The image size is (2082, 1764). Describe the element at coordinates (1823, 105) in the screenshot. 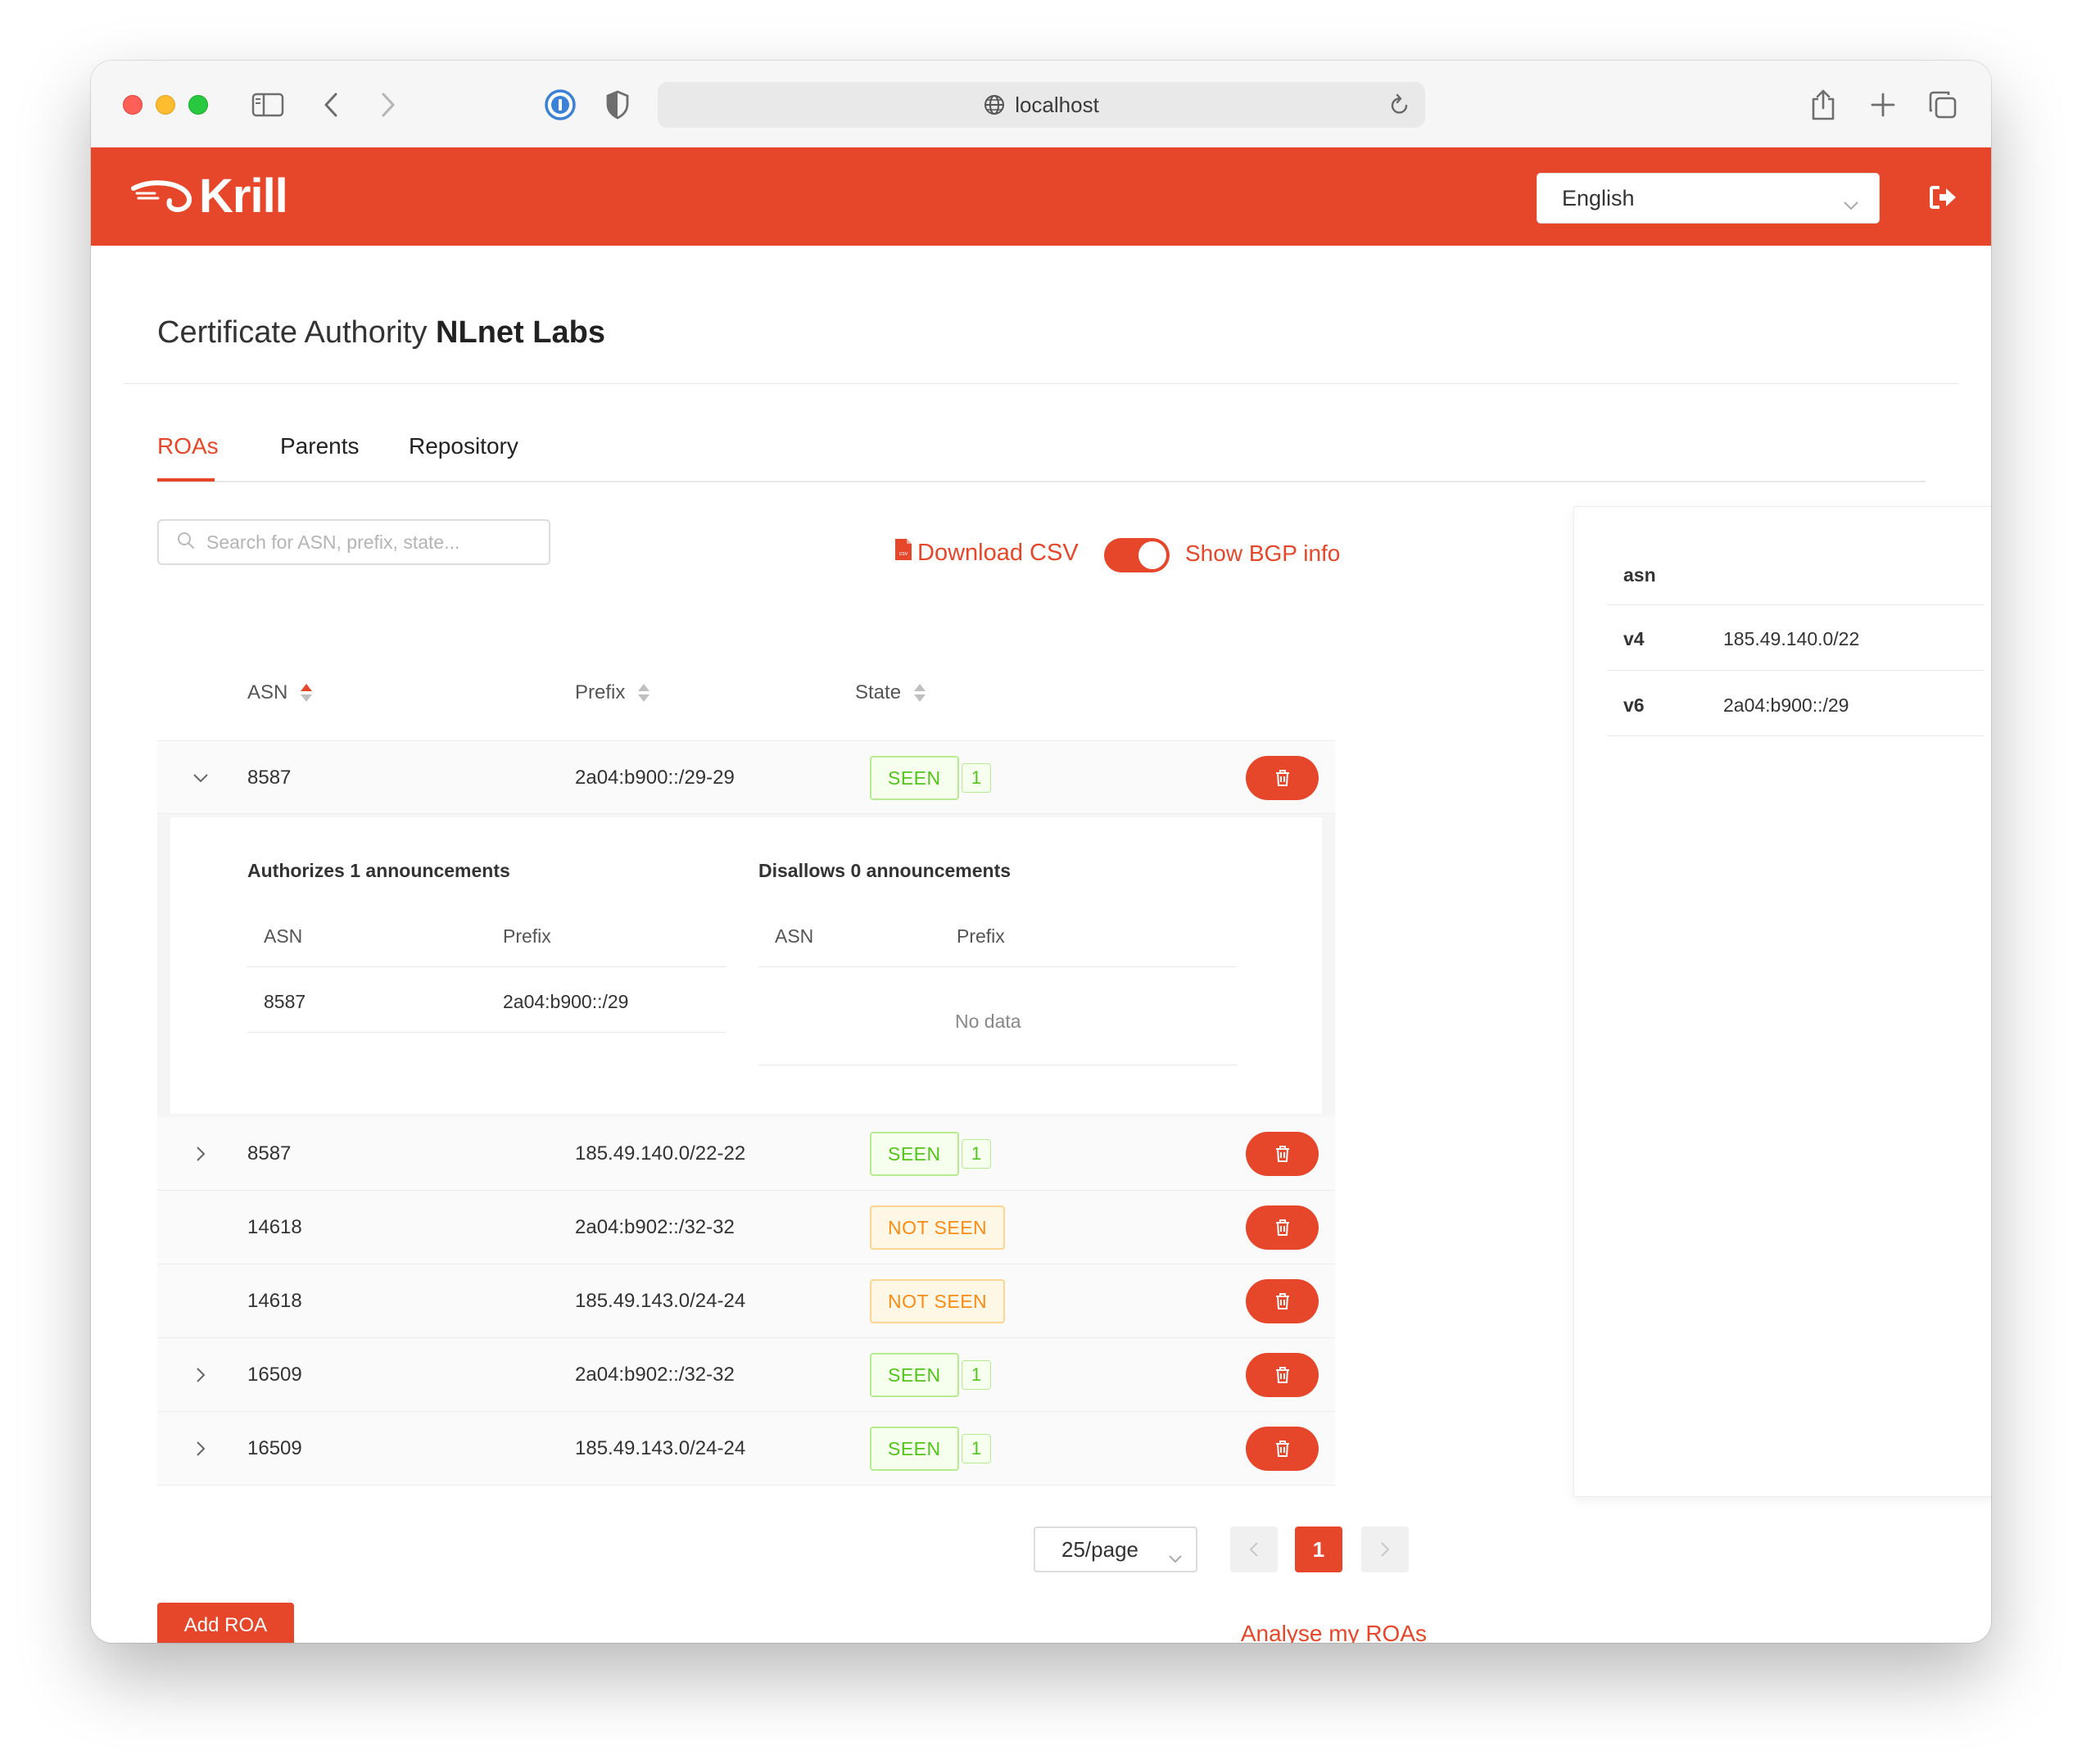

I see `share-icon` at that location.